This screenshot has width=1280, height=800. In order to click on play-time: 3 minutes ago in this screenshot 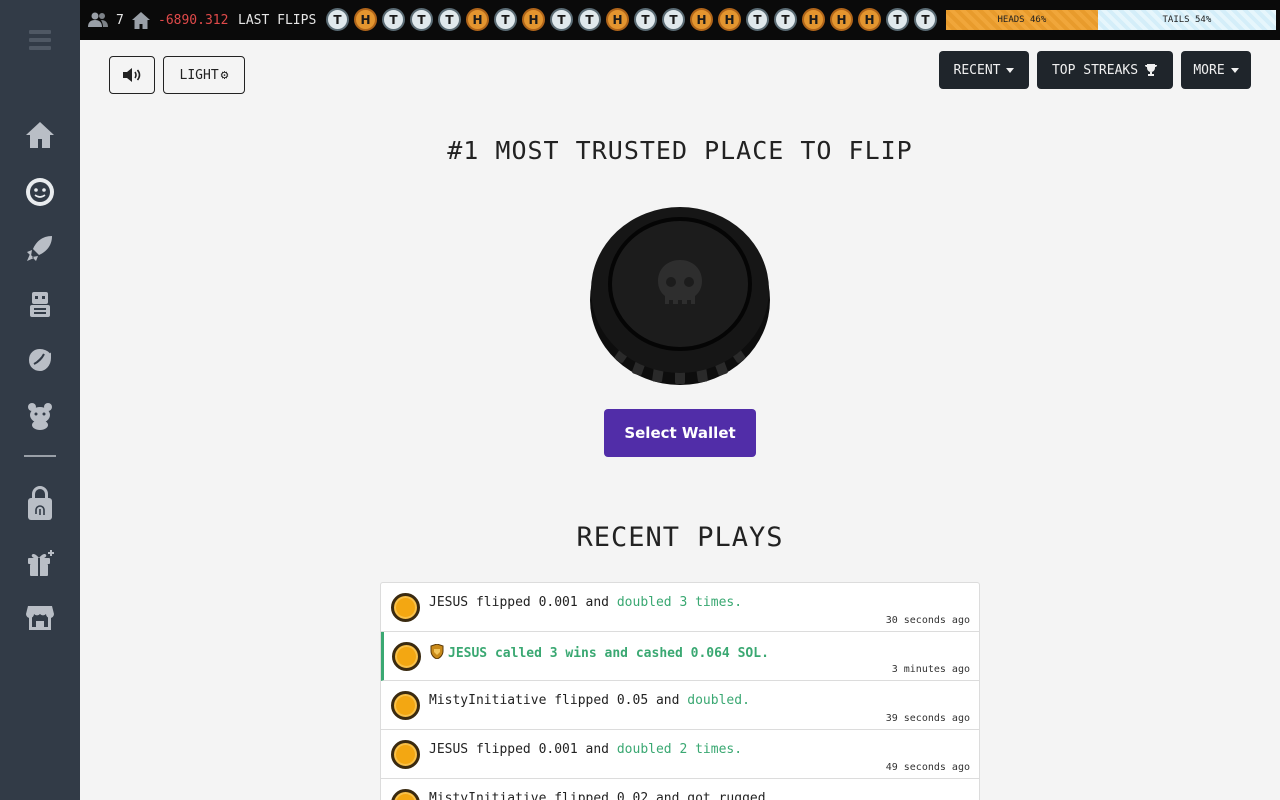, I will do `click(930, 669)`.